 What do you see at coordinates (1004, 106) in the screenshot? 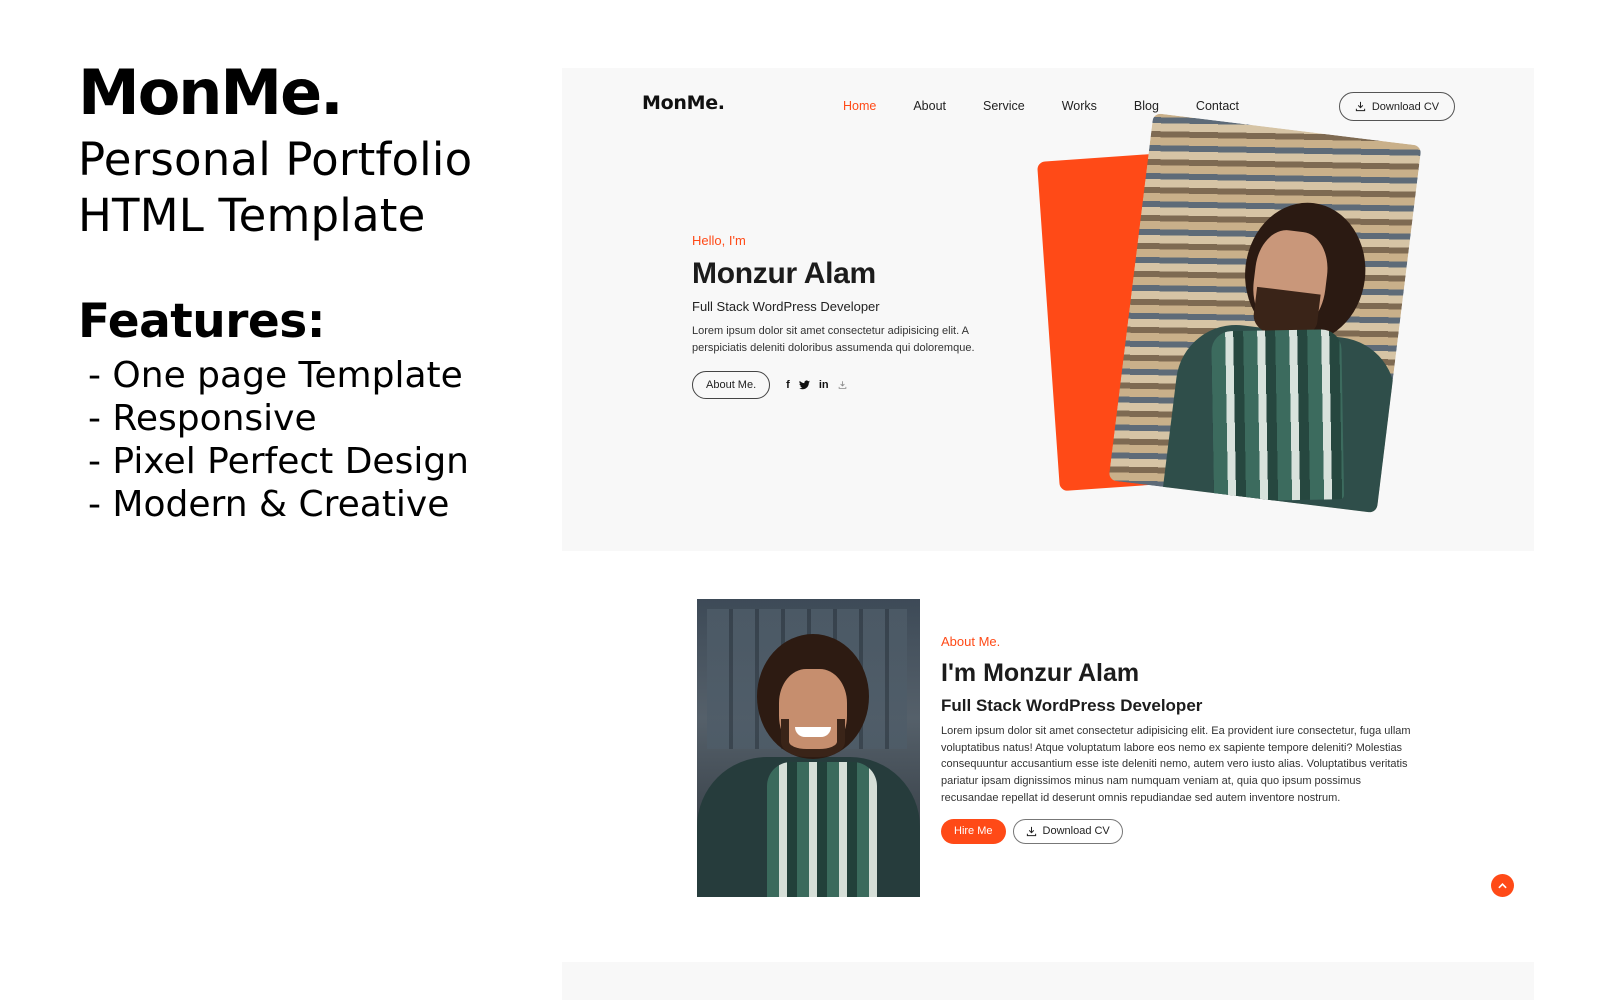
I see `nav-item-service: Service` at bounding box center [1004, 106].